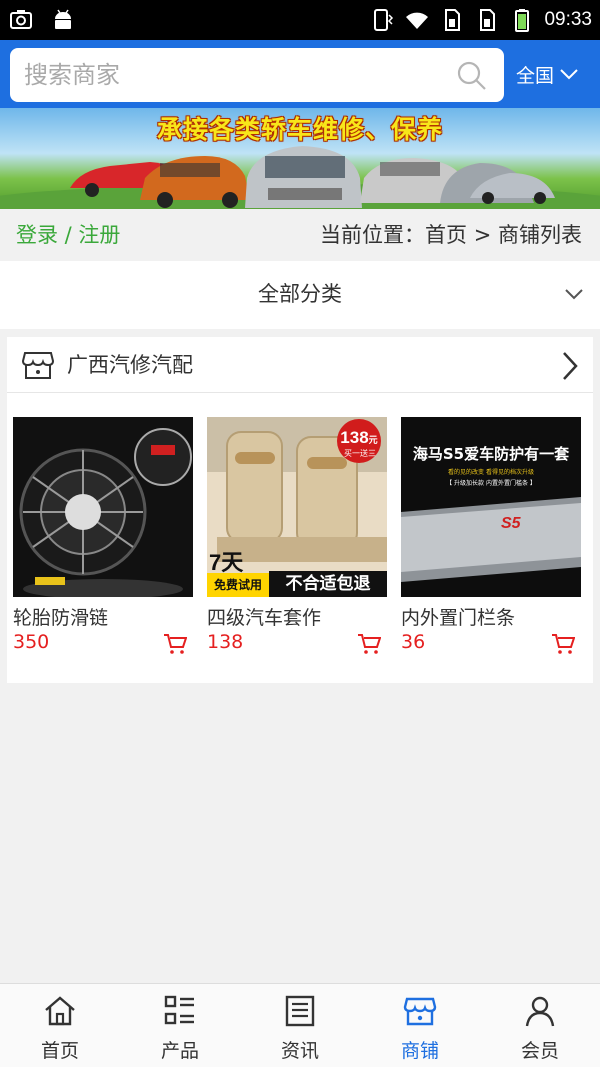 This screenshot has width=600, height=1067. Describe the element at coordinates (103, 507) in the screenshot. I see `product-image` at that location.